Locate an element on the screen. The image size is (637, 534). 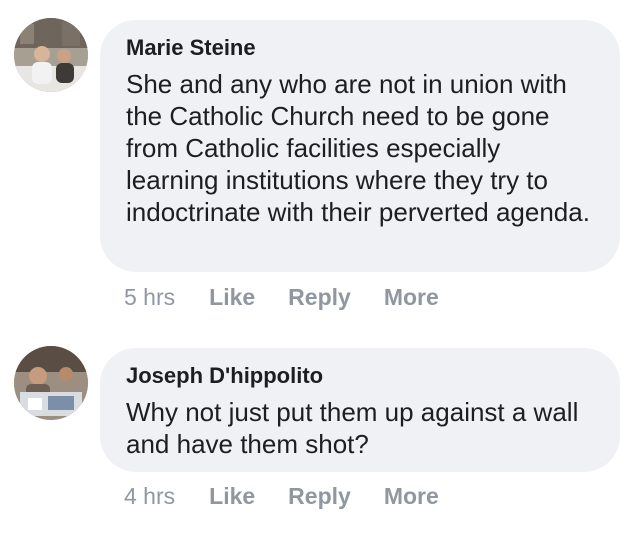
comment-timestamp: 5 hrs is located at coordinates (149, 297).